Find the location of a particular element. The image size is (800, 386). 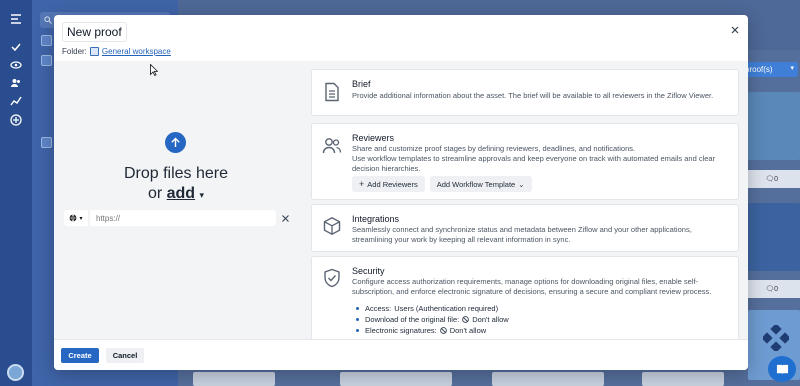

menu-icon is located at coordinates (16, 19).